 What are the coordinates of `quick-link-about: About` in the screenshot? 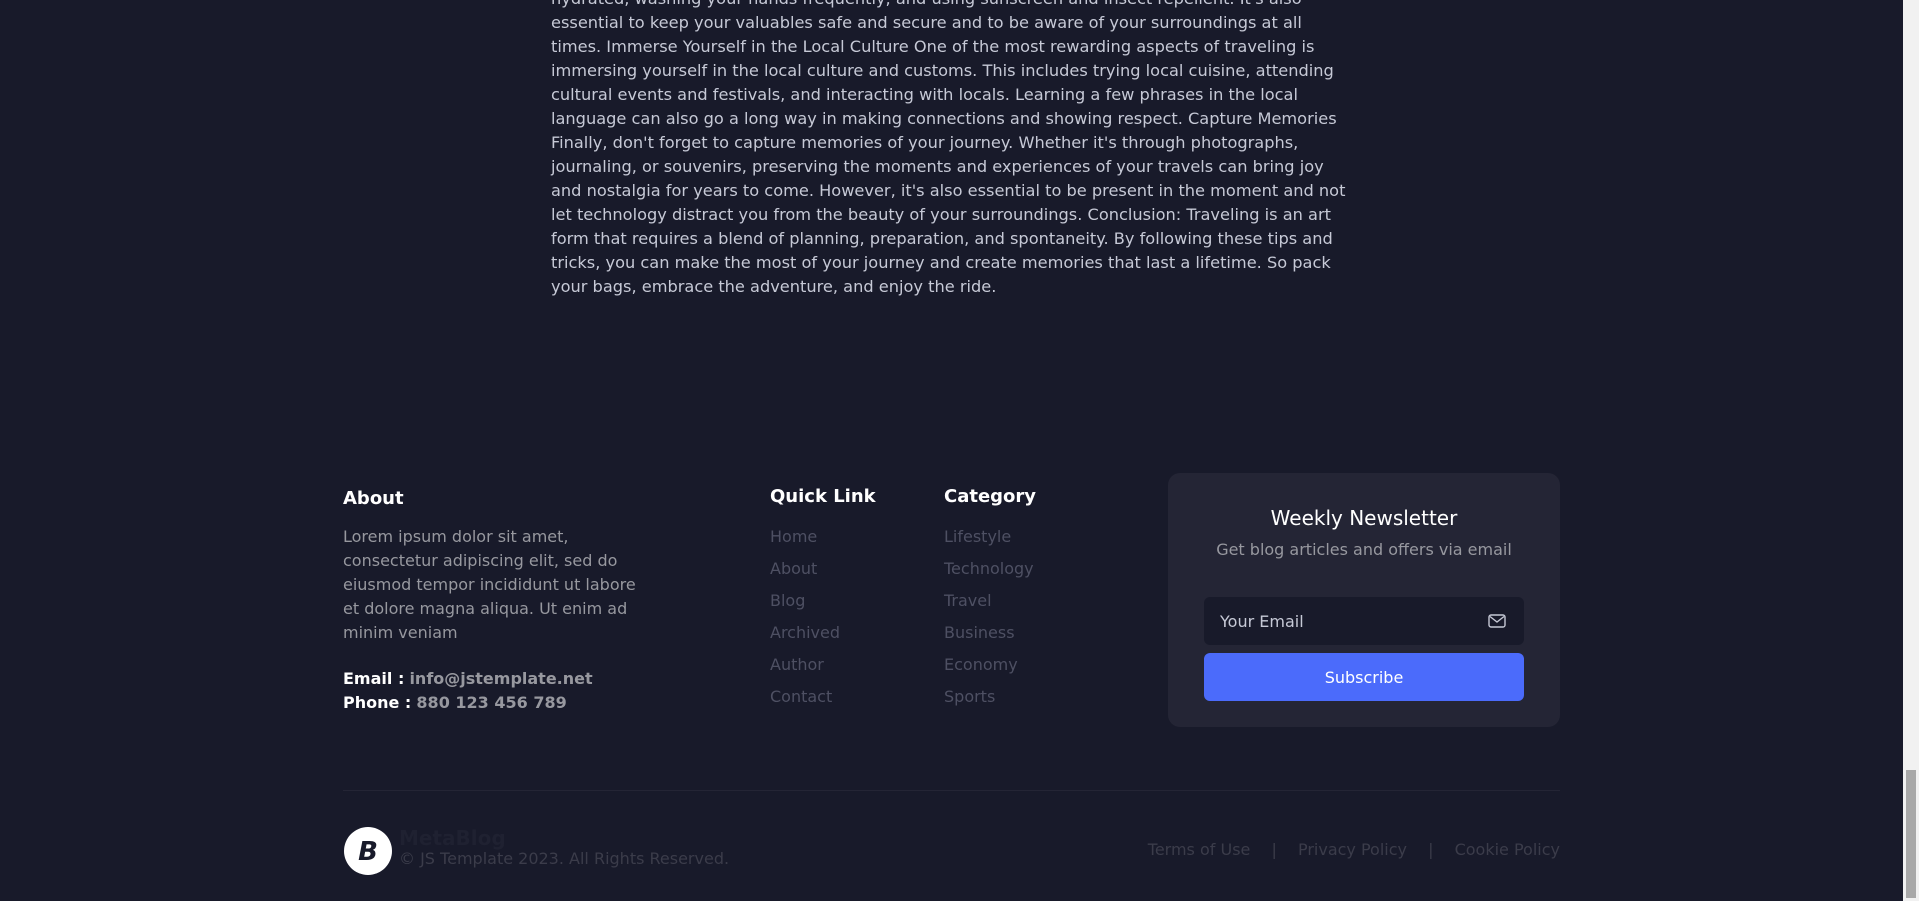 It's located at (823, 573).